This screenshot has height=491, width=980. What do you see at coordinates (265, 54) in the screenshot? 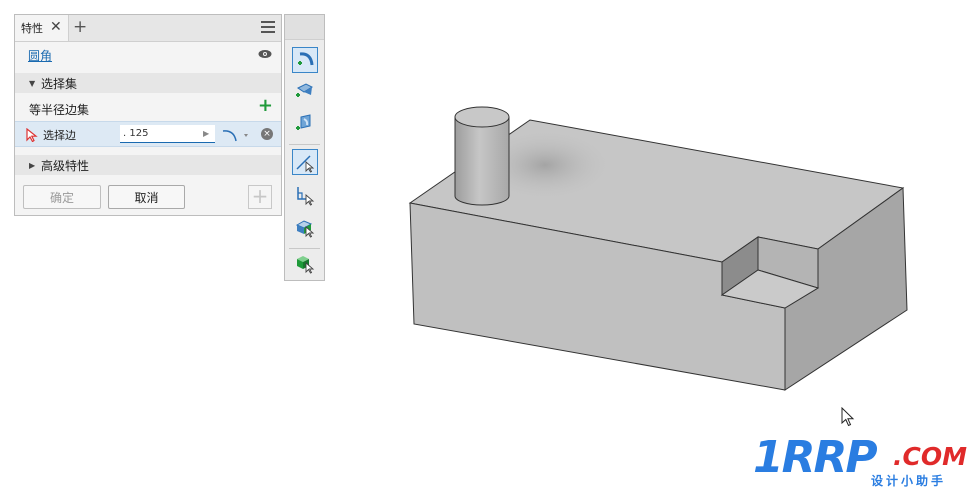
I see `eye-icon` at bounding box center [265, 54].